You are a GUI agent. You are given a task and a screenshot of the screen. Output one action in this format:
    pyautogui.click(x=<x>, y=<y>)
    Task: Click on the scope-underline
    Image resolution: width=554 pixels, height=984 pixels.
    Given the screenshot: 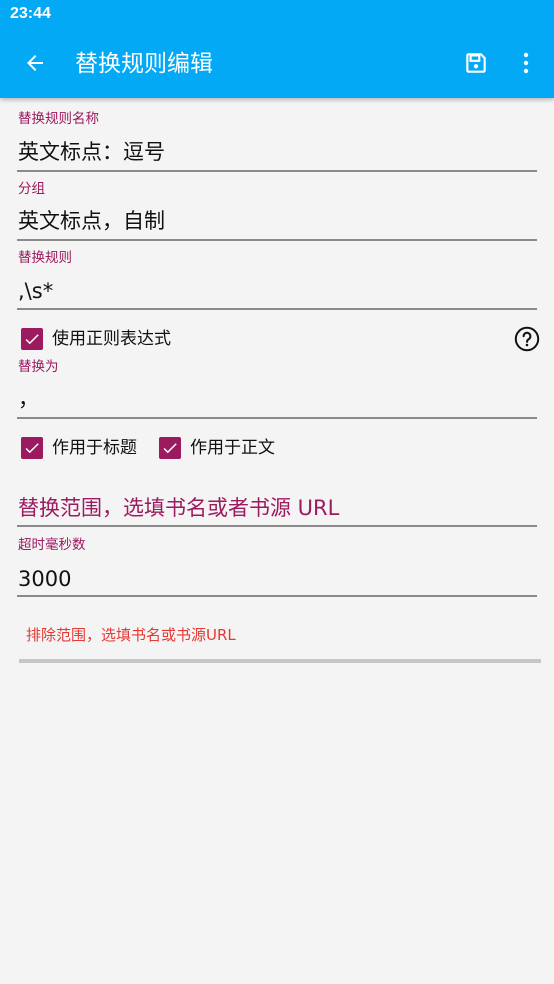 What is the action you would take?
    pyautogui.click(x=277, y=526)
    